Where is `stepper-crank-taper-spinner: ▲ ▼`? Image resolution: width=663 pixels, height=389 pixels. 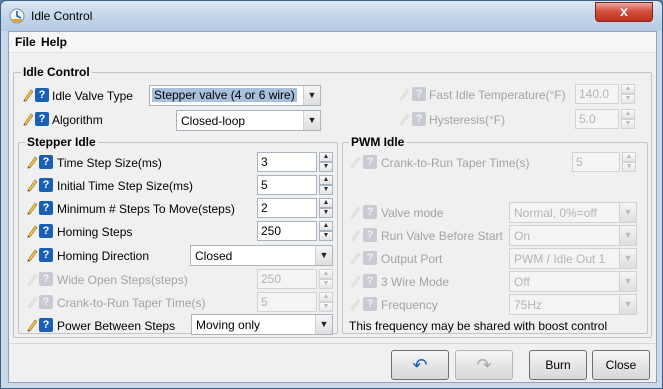
stepper-crank-taper-spinner: ▲ ▼ is located at coordinates (326, 302).